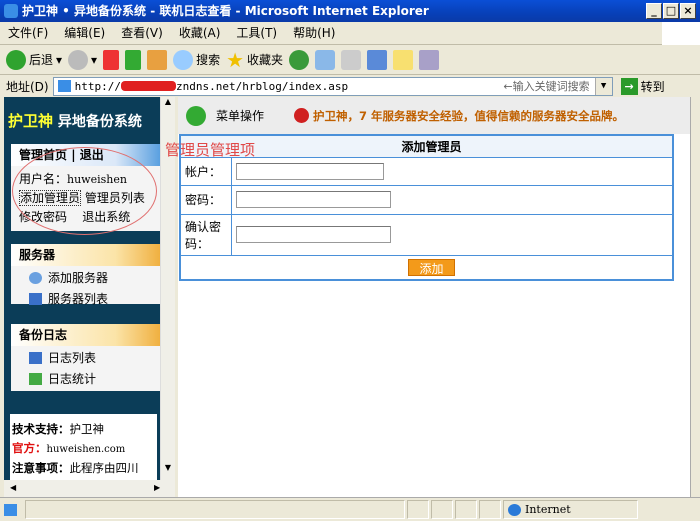  I want to click on stop-icon, so click(111, 59).